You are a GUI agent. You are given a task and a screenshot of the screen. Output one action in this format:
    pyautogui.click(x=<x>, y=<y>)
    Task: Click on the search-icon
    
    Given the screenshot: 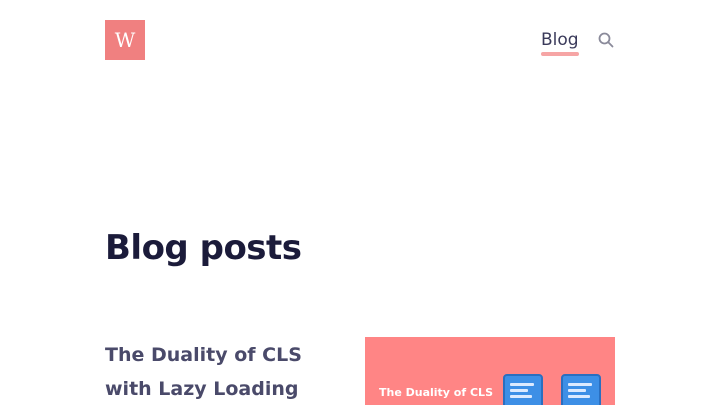 What is the action you would take?
    pyautogui.click(x=606, y=40)
    